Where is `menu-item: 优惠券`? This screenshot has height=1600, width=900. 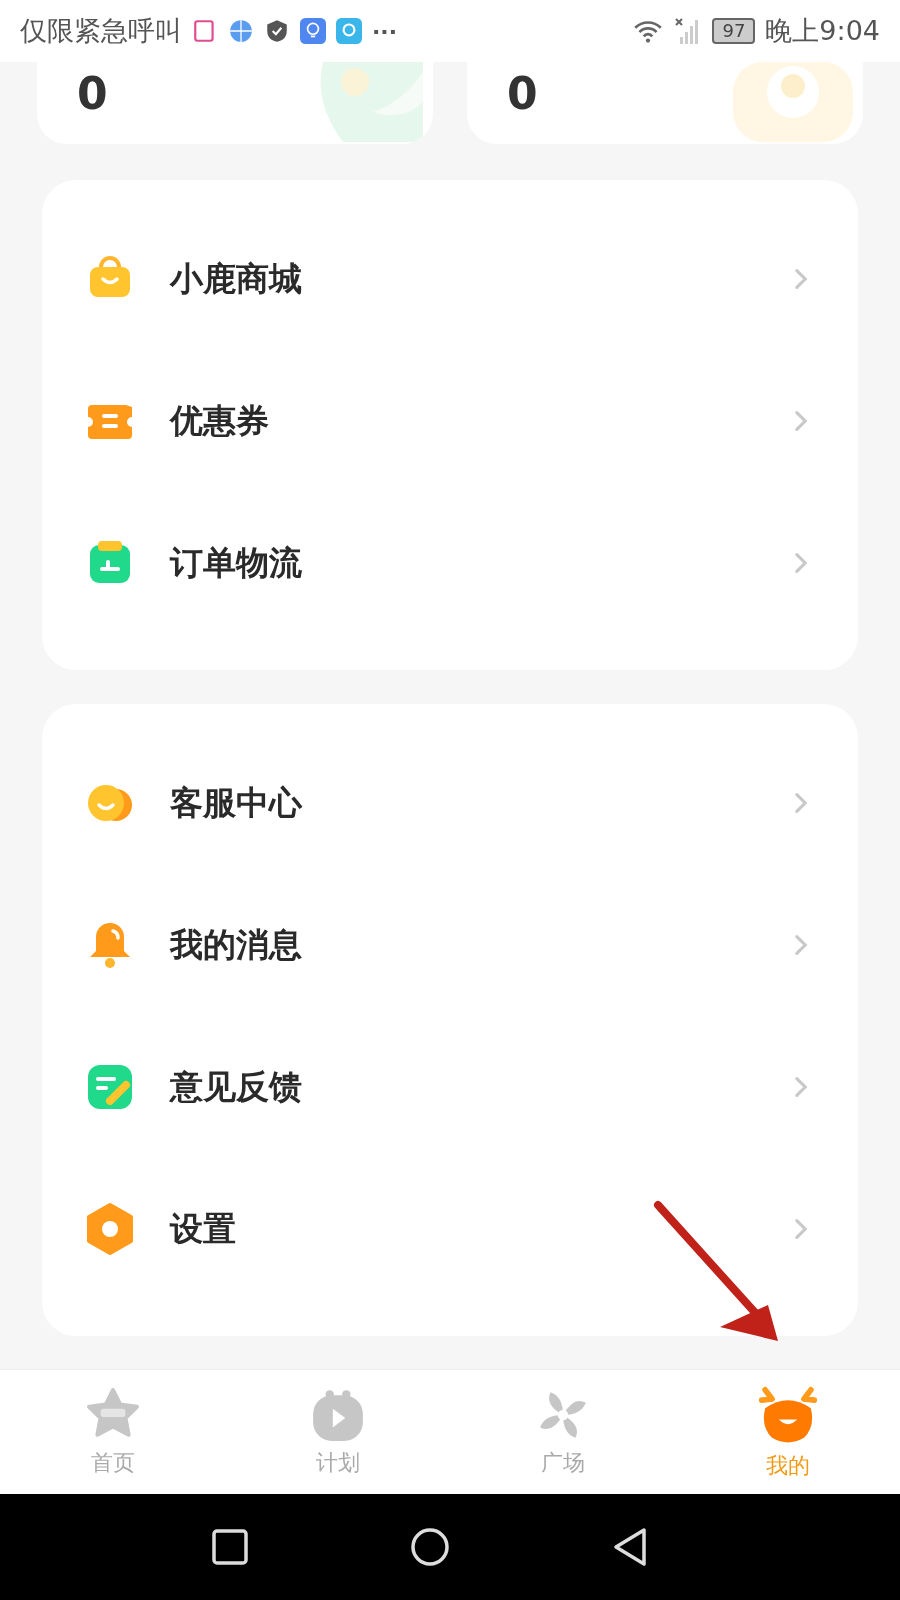 menu-item: 优惠券 is located at coordinates (450, 421).